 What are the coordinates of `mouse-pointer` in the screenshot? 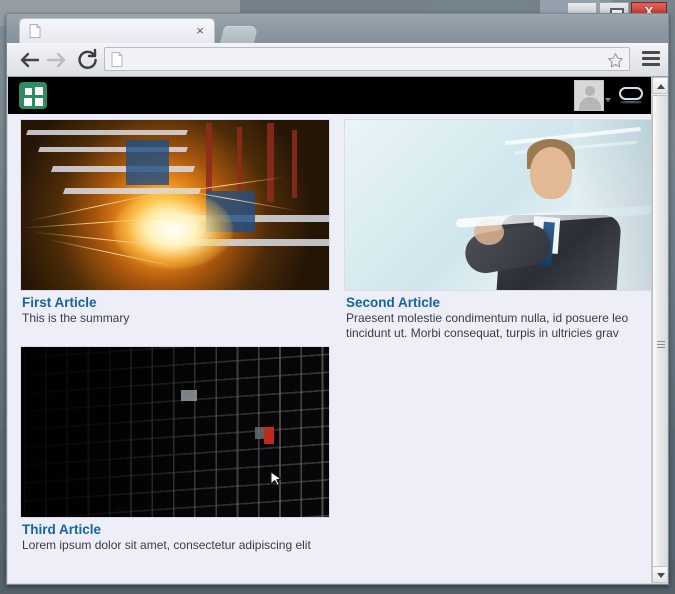 It's located at (276, 479).